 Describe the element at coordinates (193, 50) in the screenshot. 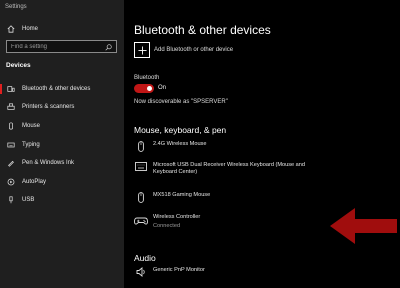

I see `add-device-label: Add Bluetooth or other device` at that location.